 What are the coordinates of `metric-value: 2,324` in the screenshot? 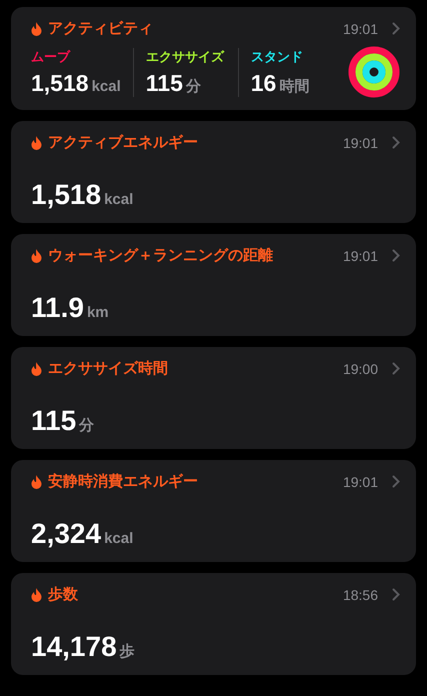 It's located at (66, 534).